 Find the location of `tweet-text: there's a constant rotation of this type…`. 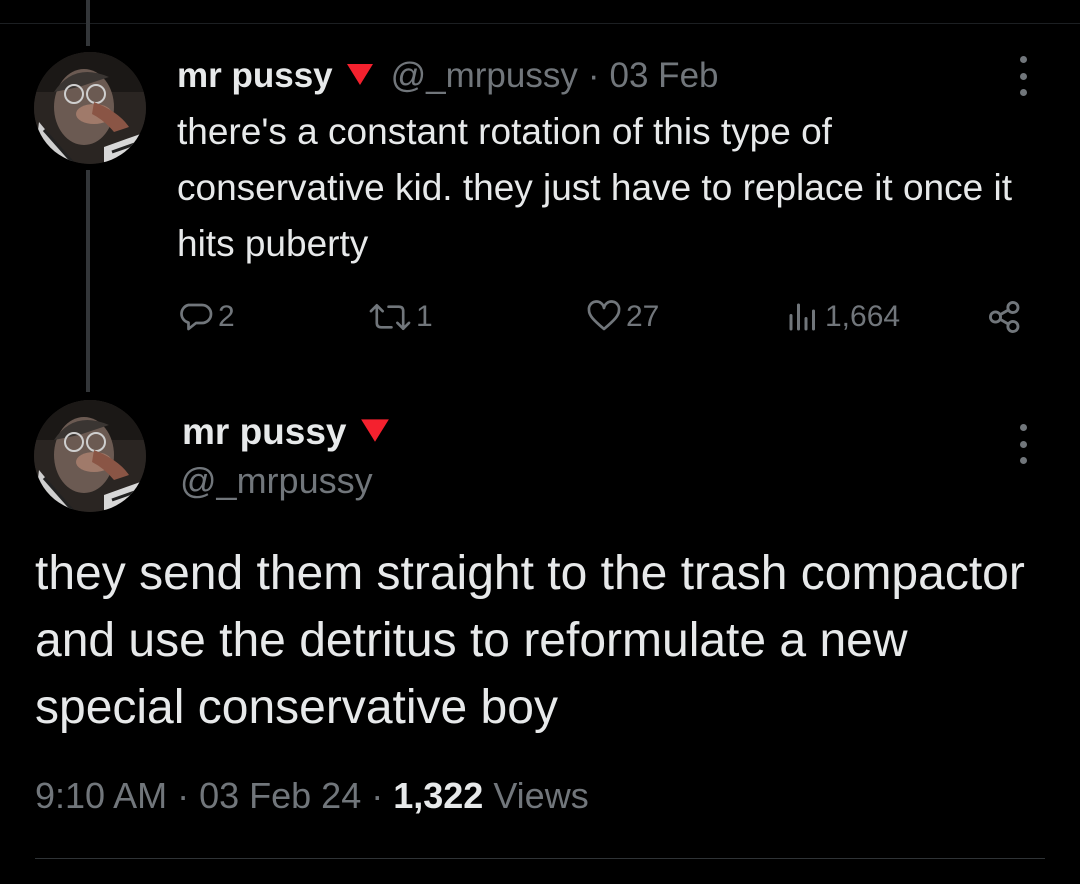

tweet-text: there's a constant rotation of this type… is located at coordinates (594, 187).